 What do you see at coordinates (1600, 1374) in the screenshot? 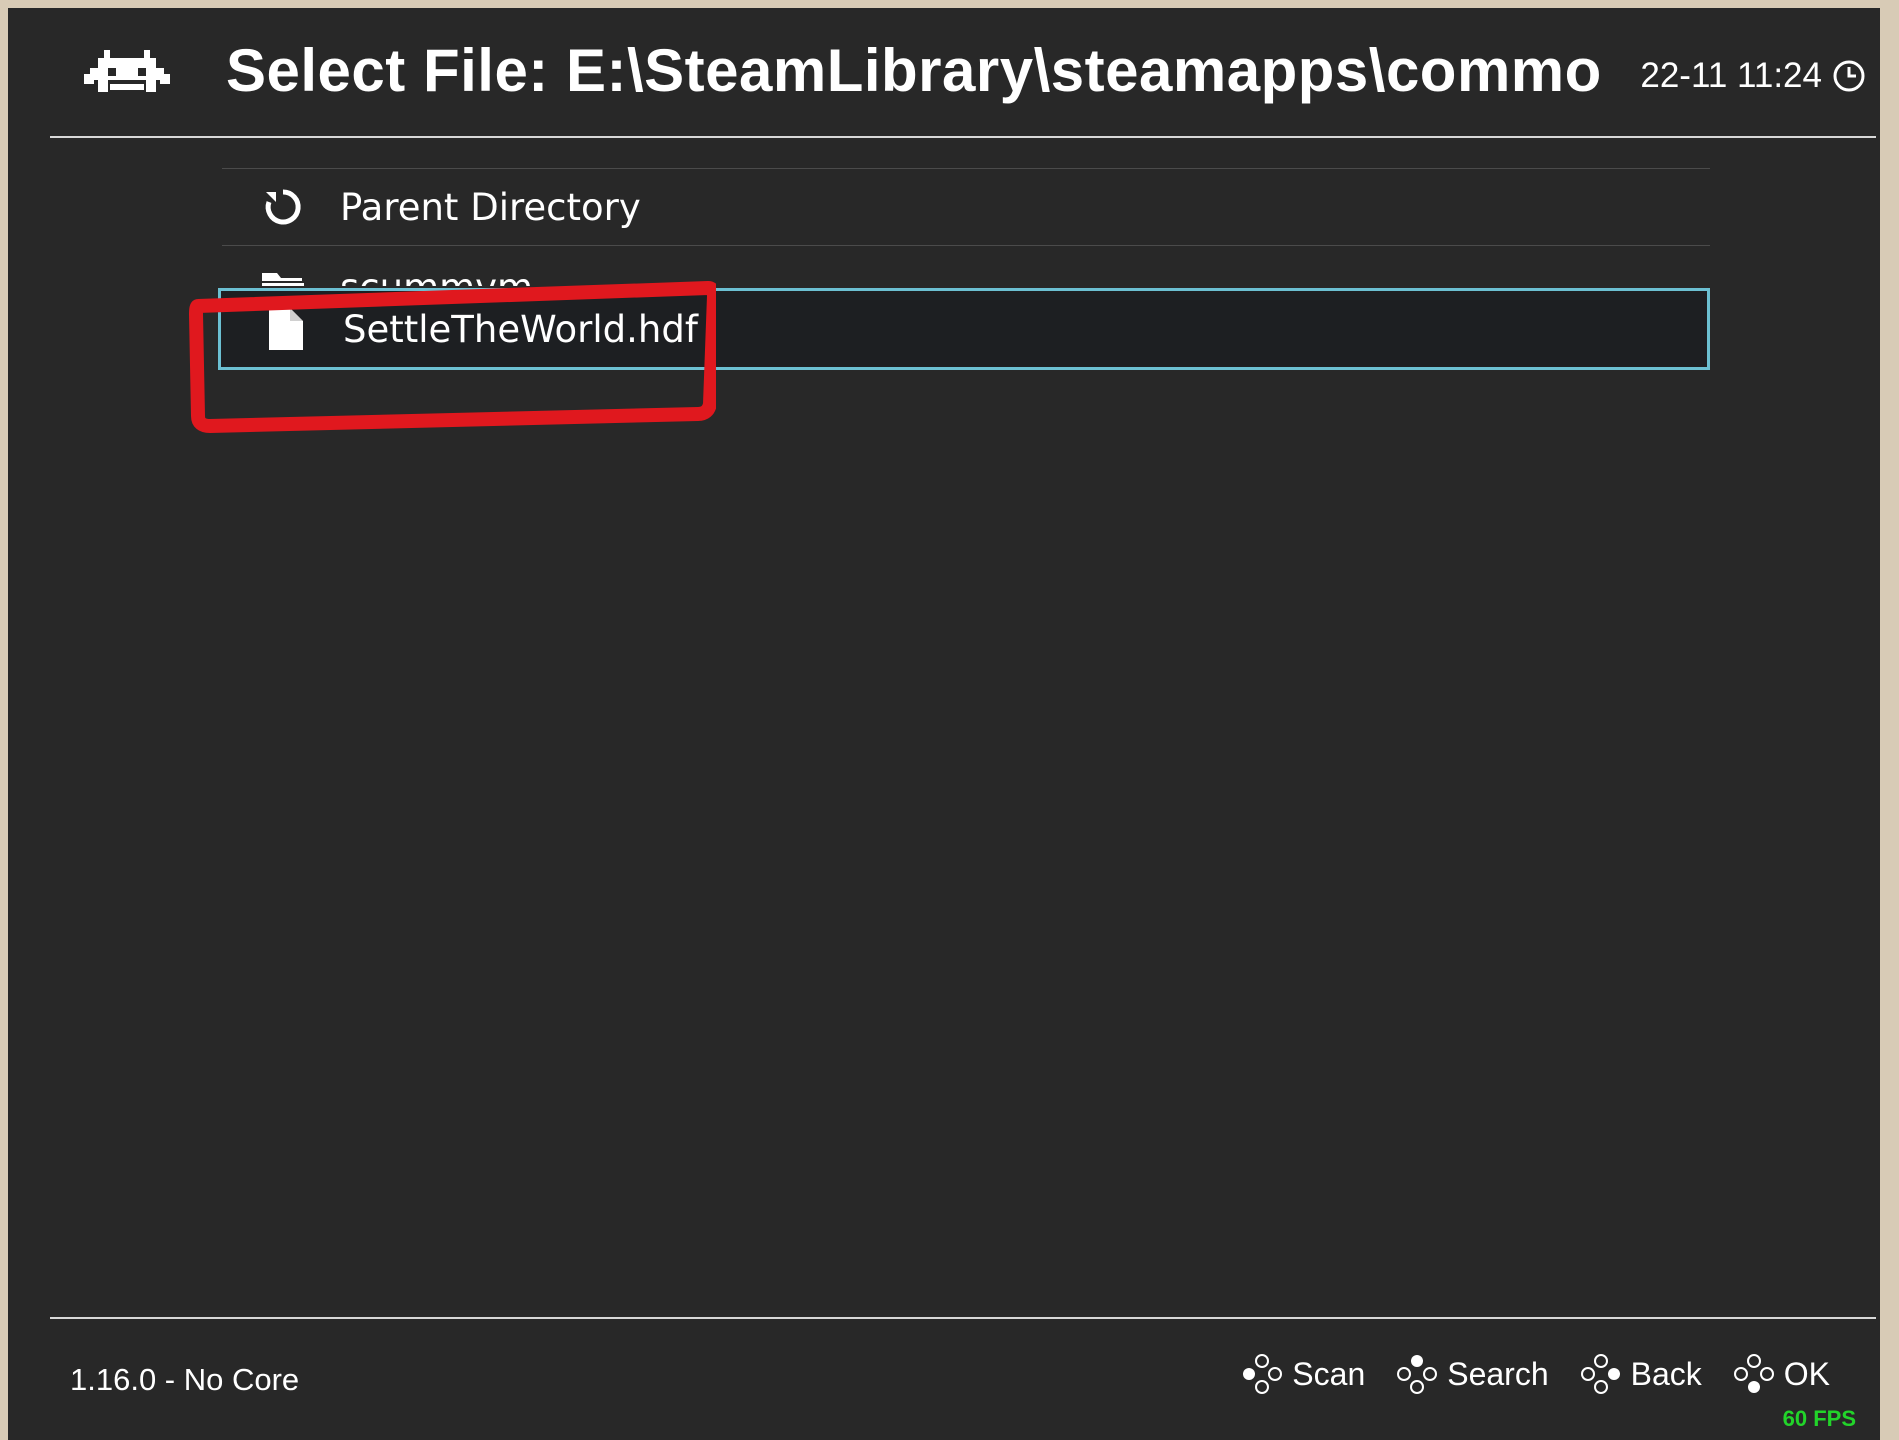
I see `gamepad-right-button-icon` at bounding box center [1600, 1374].